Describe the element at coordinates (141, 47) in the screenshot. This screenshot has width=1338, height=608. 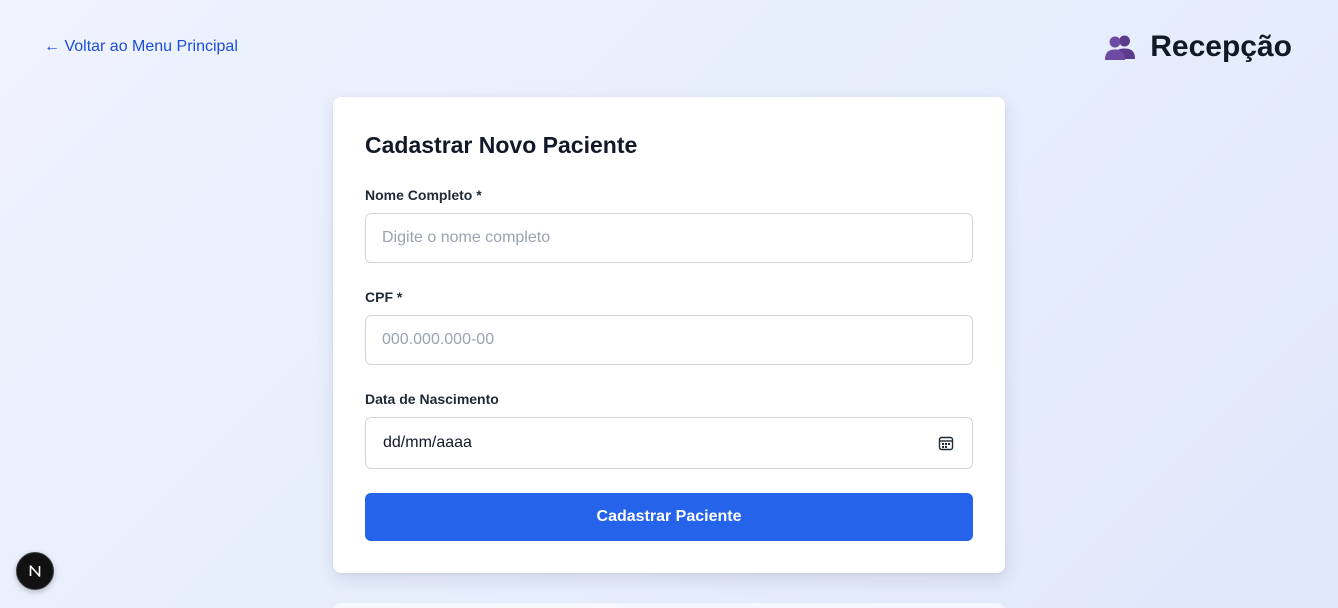
I see `back-to-main-menu-link: ← Voltar ao Menu Principal` at that location.